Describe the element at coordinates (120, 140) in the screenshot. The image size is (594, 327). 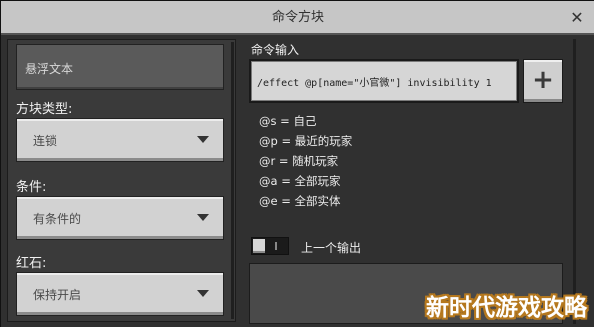
I see `block-type-dropdown: 连锁` at that location.